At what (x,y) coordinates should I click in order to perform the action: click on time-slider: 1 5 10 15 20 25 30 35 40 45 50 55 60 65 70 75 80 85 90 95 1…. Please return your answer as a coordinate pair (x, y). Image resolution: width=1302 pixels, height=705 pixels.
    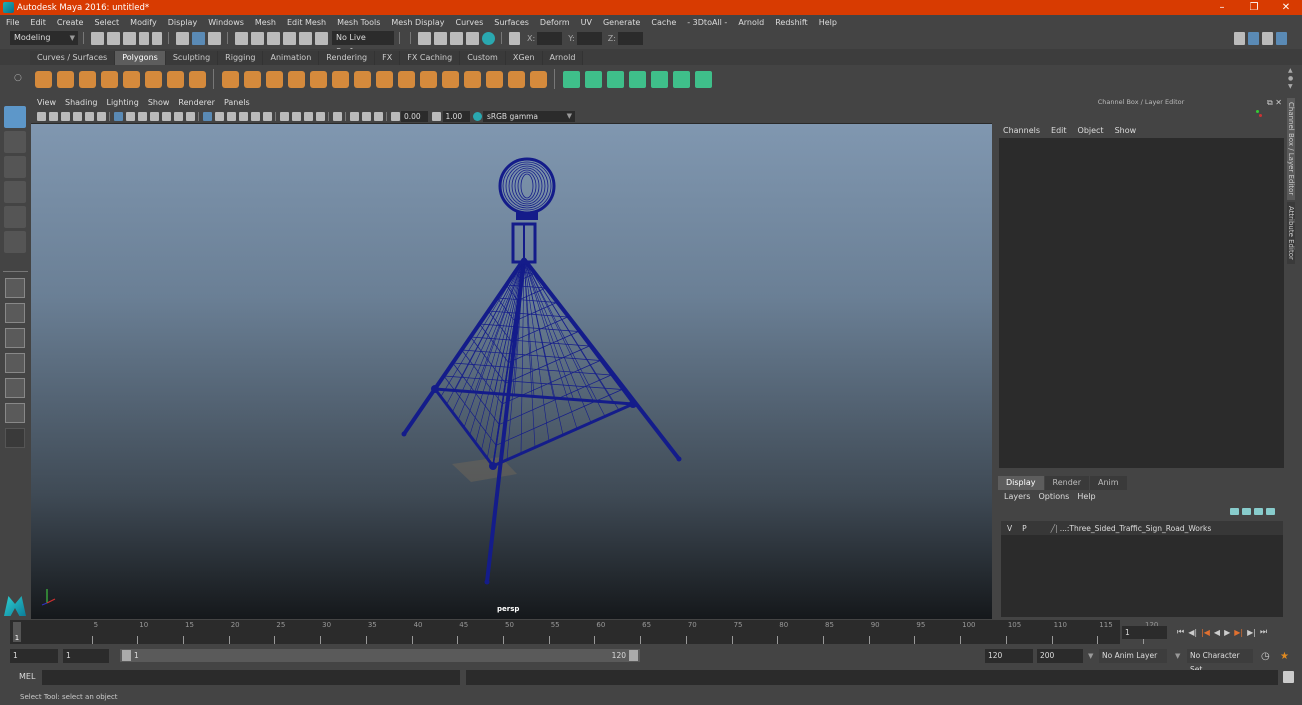
    Looking at the image, I should click on (584, 632).